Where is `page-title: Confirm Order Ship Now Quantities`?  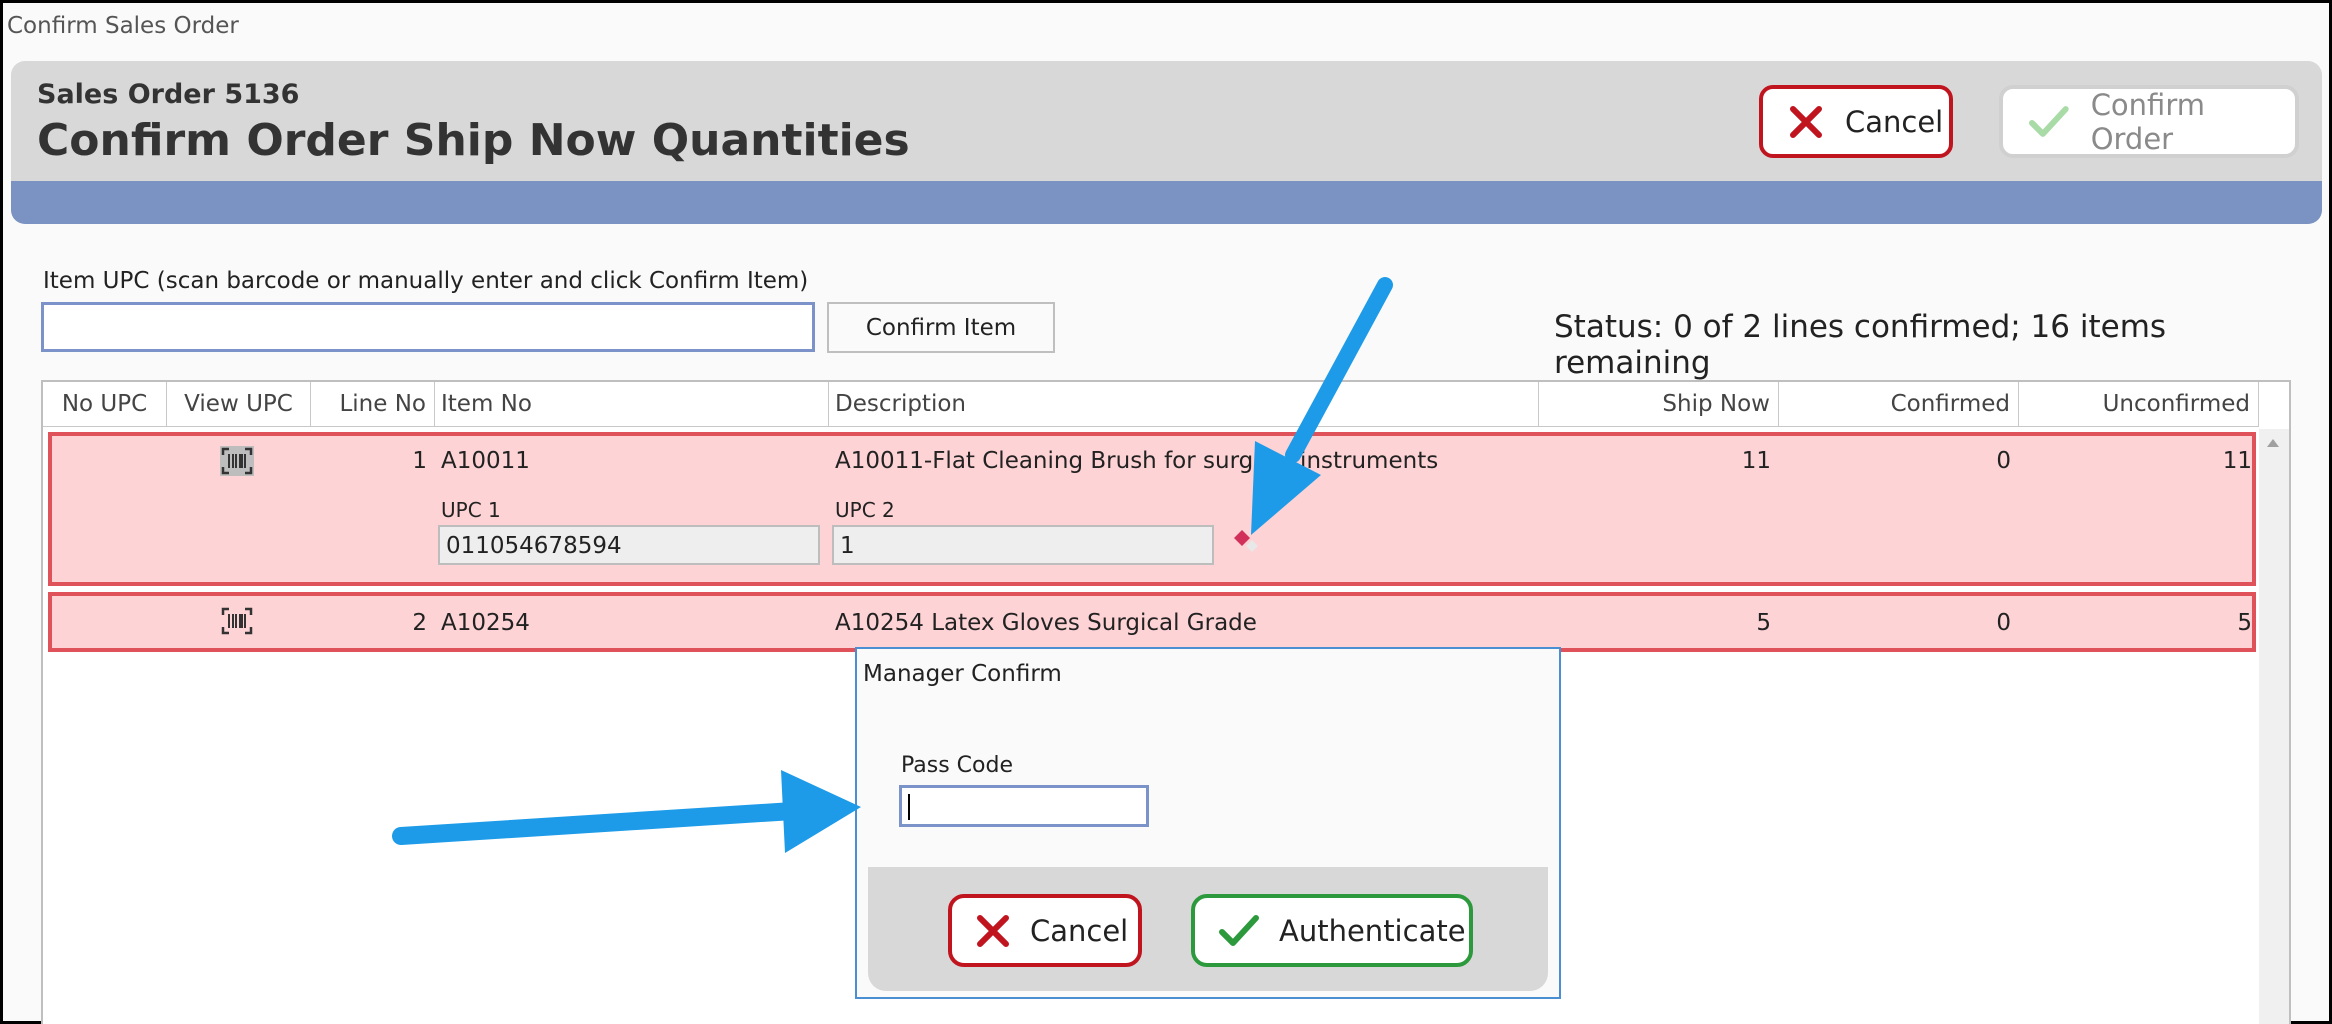 page-title: Confirm Order Ship Now Quantities is located at coordinates (473, 140).